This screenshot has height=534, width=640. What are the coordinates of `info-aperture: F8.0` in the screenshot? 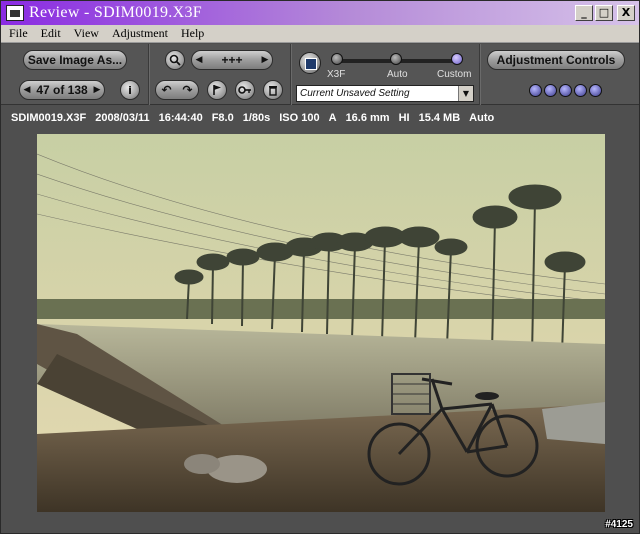 It's located at (222, 118).